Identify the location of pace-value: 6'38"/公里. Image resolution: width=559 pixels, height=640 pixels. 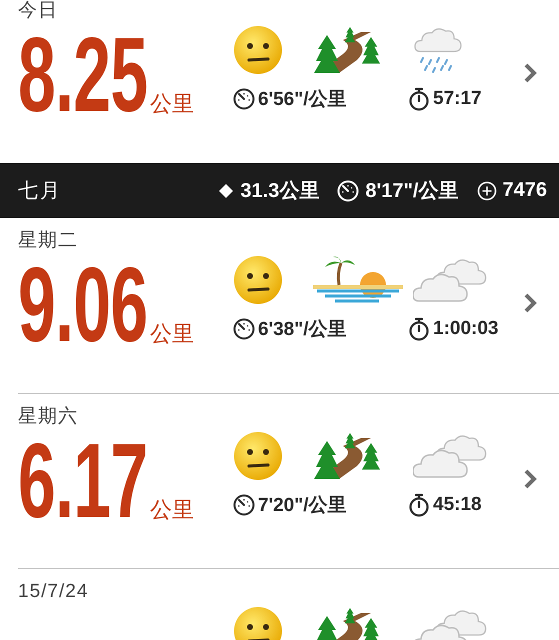
(302, 330).